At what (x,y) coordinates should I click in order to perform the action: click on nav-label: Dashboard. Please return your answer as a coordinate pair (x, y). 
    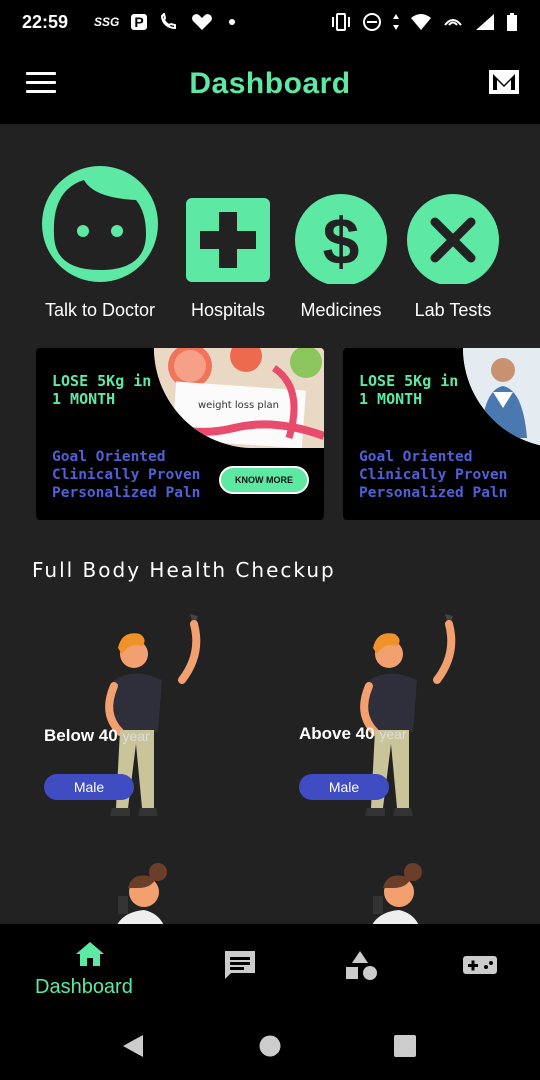
    Looking at the image, I should click on (84, 987).